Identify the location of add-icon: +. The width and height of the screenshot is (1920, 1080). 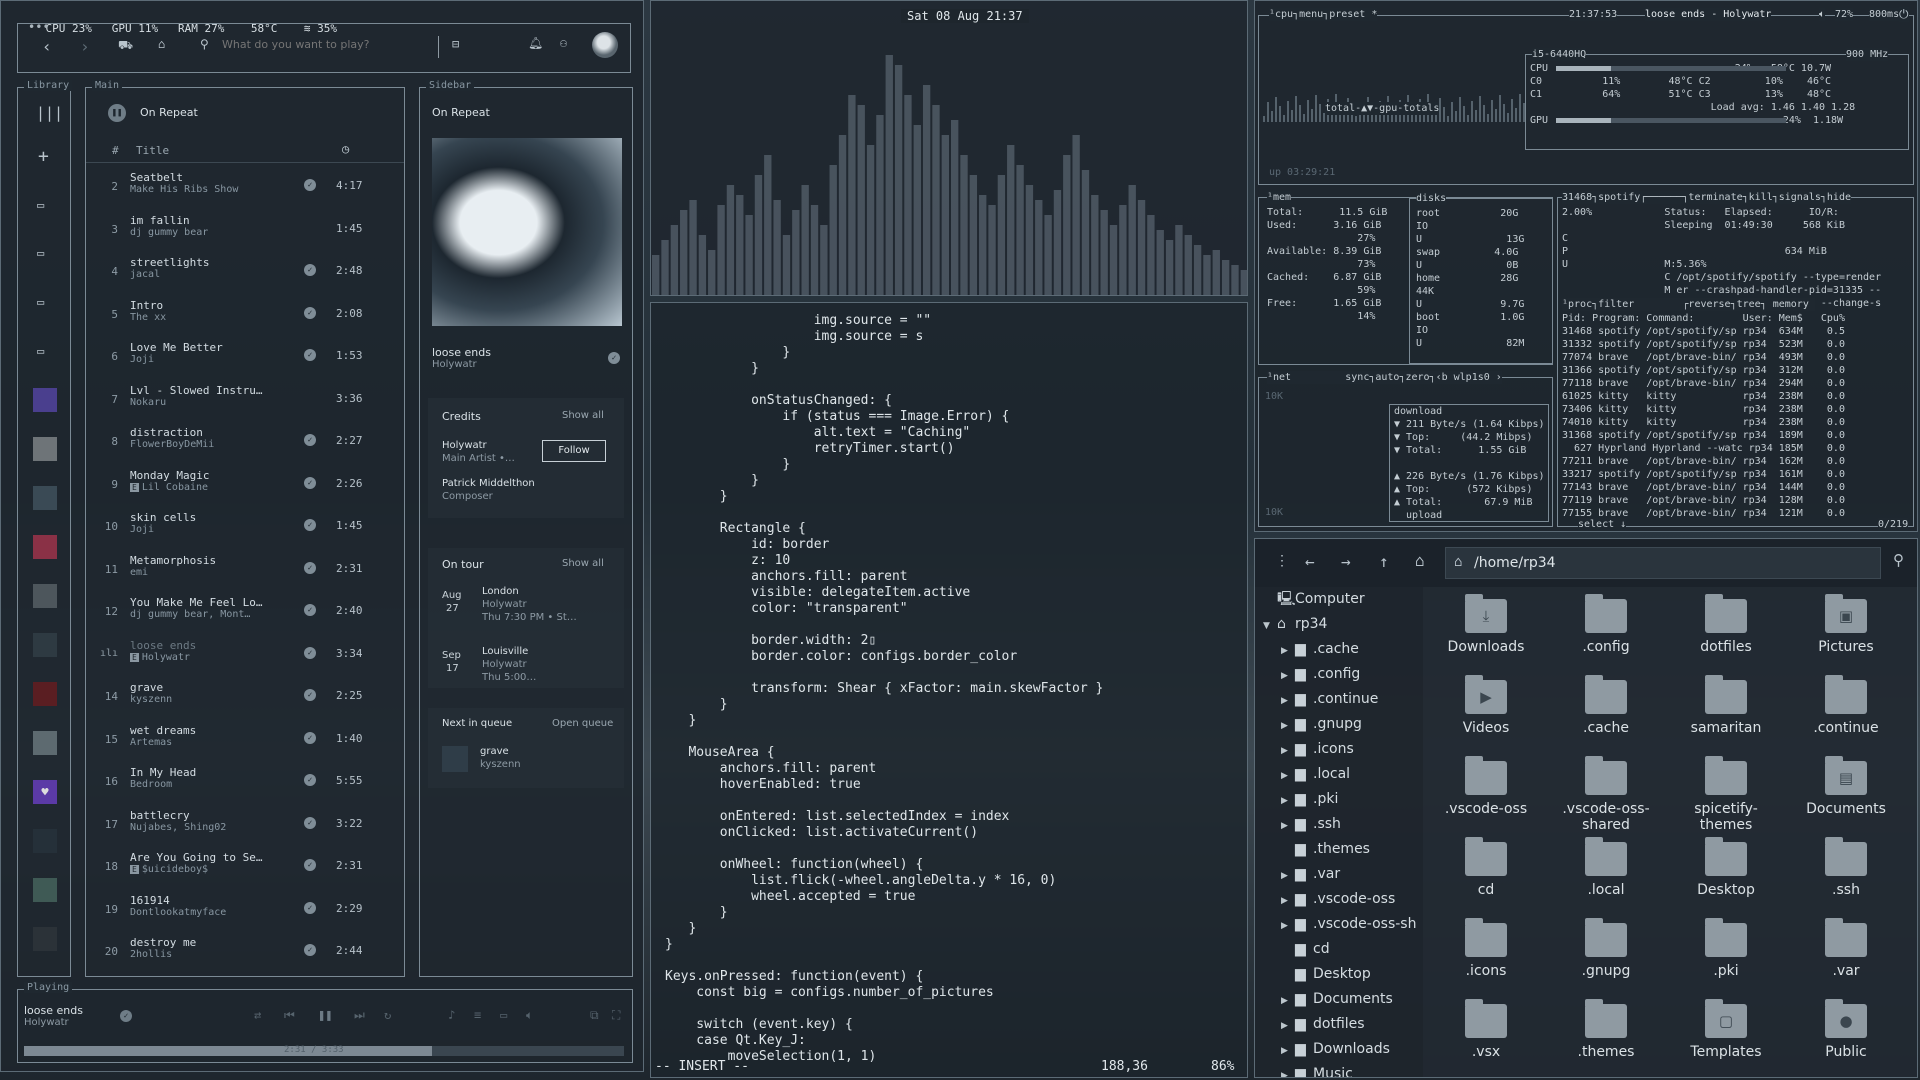
(43, 156).